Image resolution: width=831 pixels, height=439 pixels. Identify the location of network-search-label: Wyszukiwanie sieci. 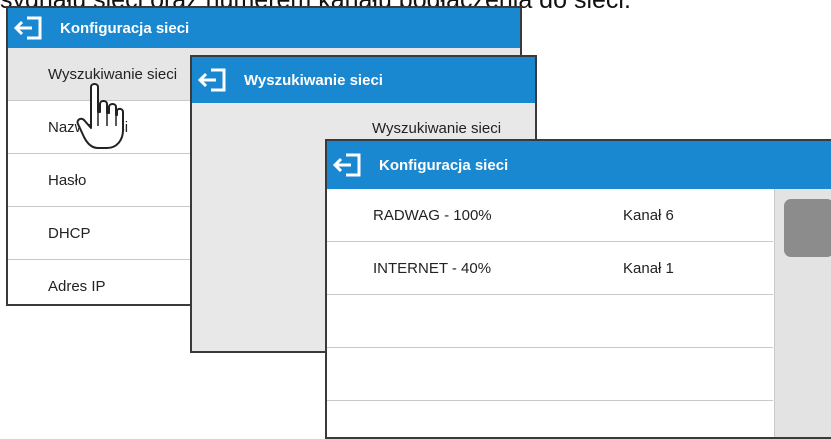
(437, 128).